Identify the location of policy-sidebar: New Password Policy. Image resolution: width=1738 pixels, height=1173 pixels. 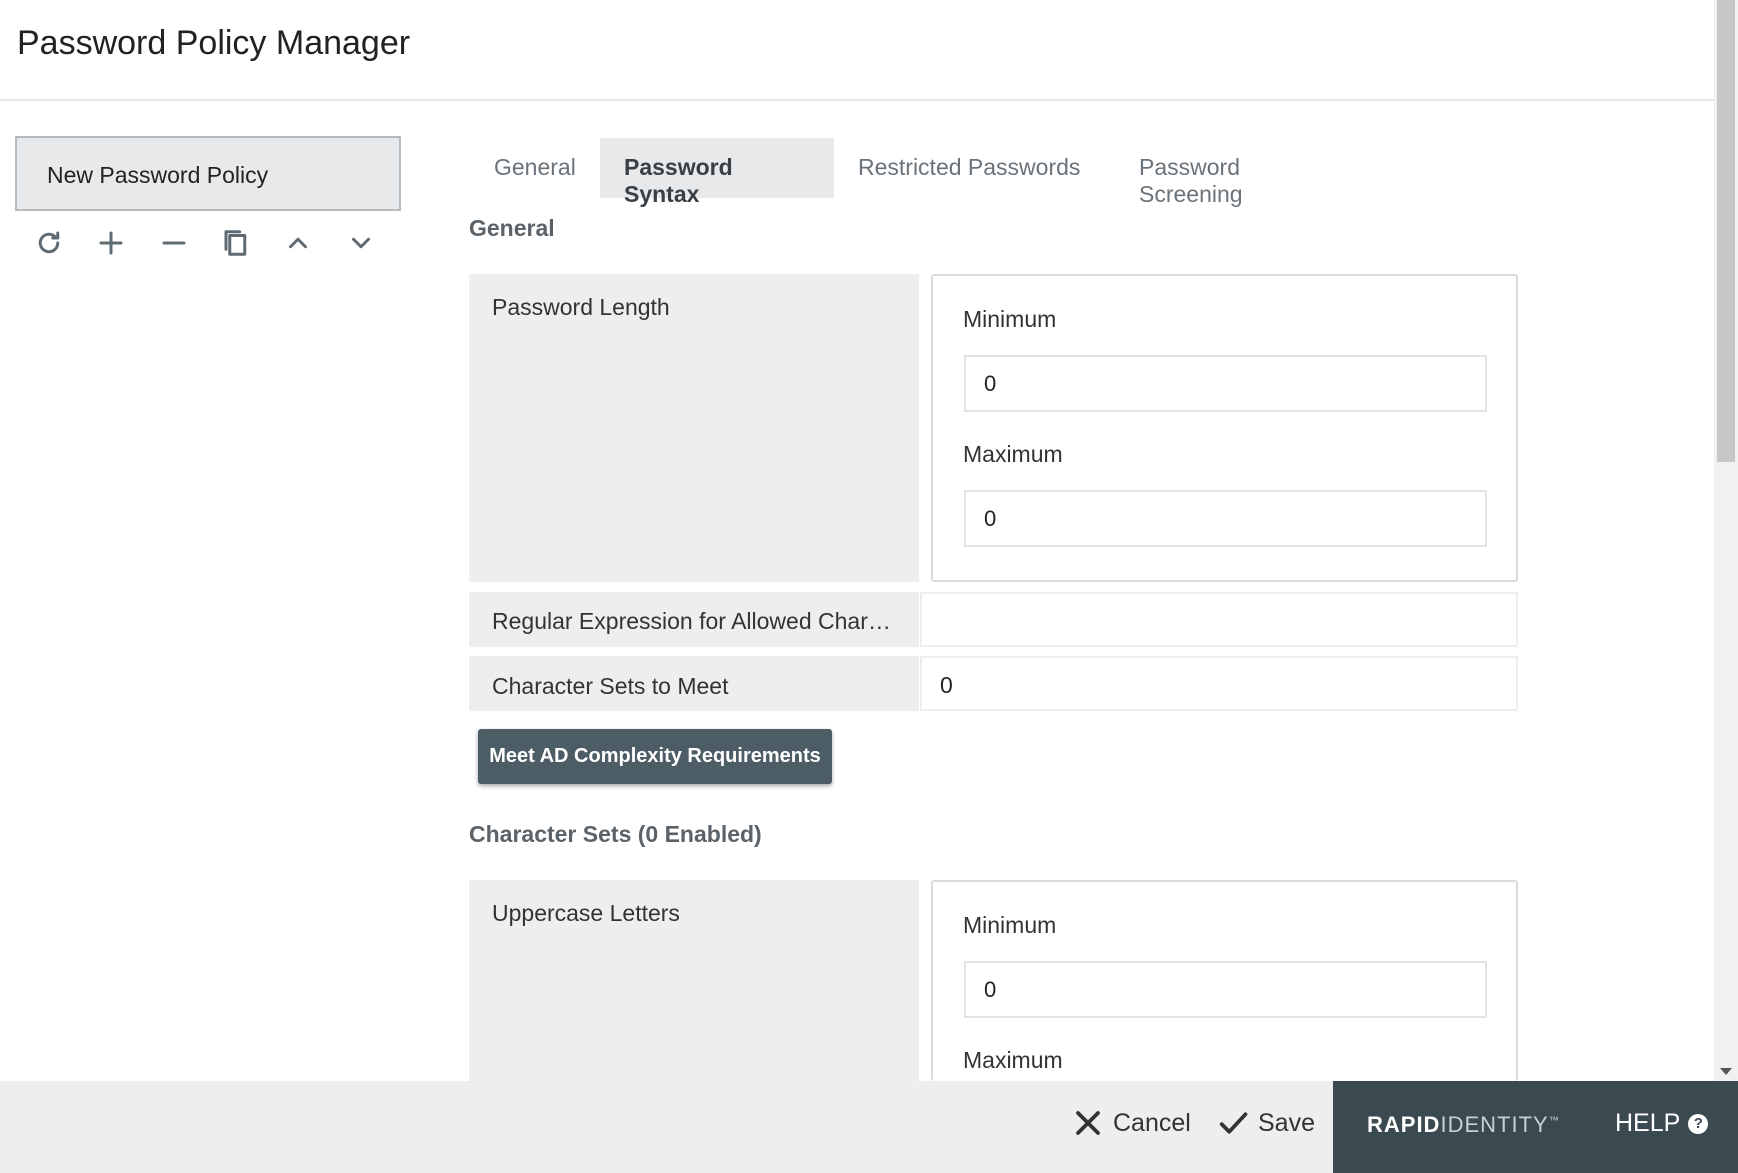
(208, 199).